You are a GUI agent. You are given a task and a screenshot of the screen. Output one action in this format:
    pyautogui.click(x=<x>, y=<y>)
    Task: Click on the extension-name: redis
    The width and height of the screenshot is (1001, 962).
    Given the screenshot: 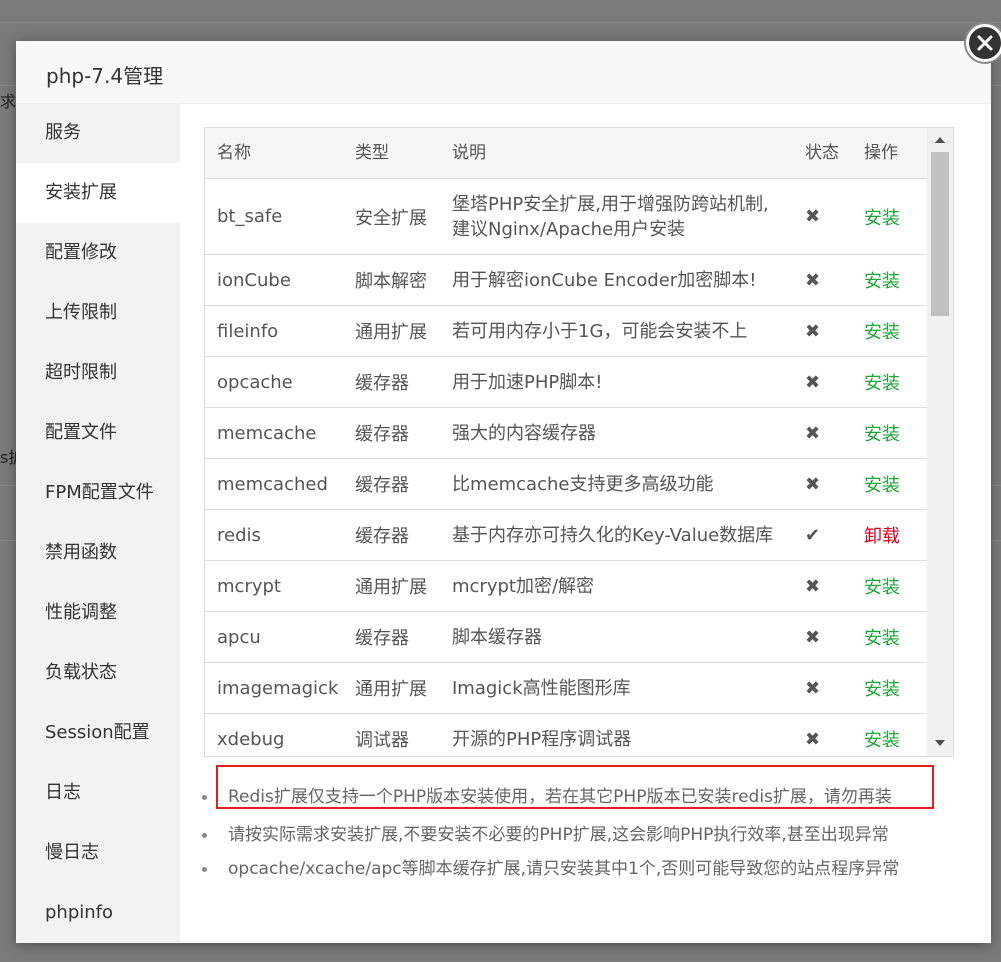 What is the action you would take?
    pyautogui.click(x=239, y=535)
    